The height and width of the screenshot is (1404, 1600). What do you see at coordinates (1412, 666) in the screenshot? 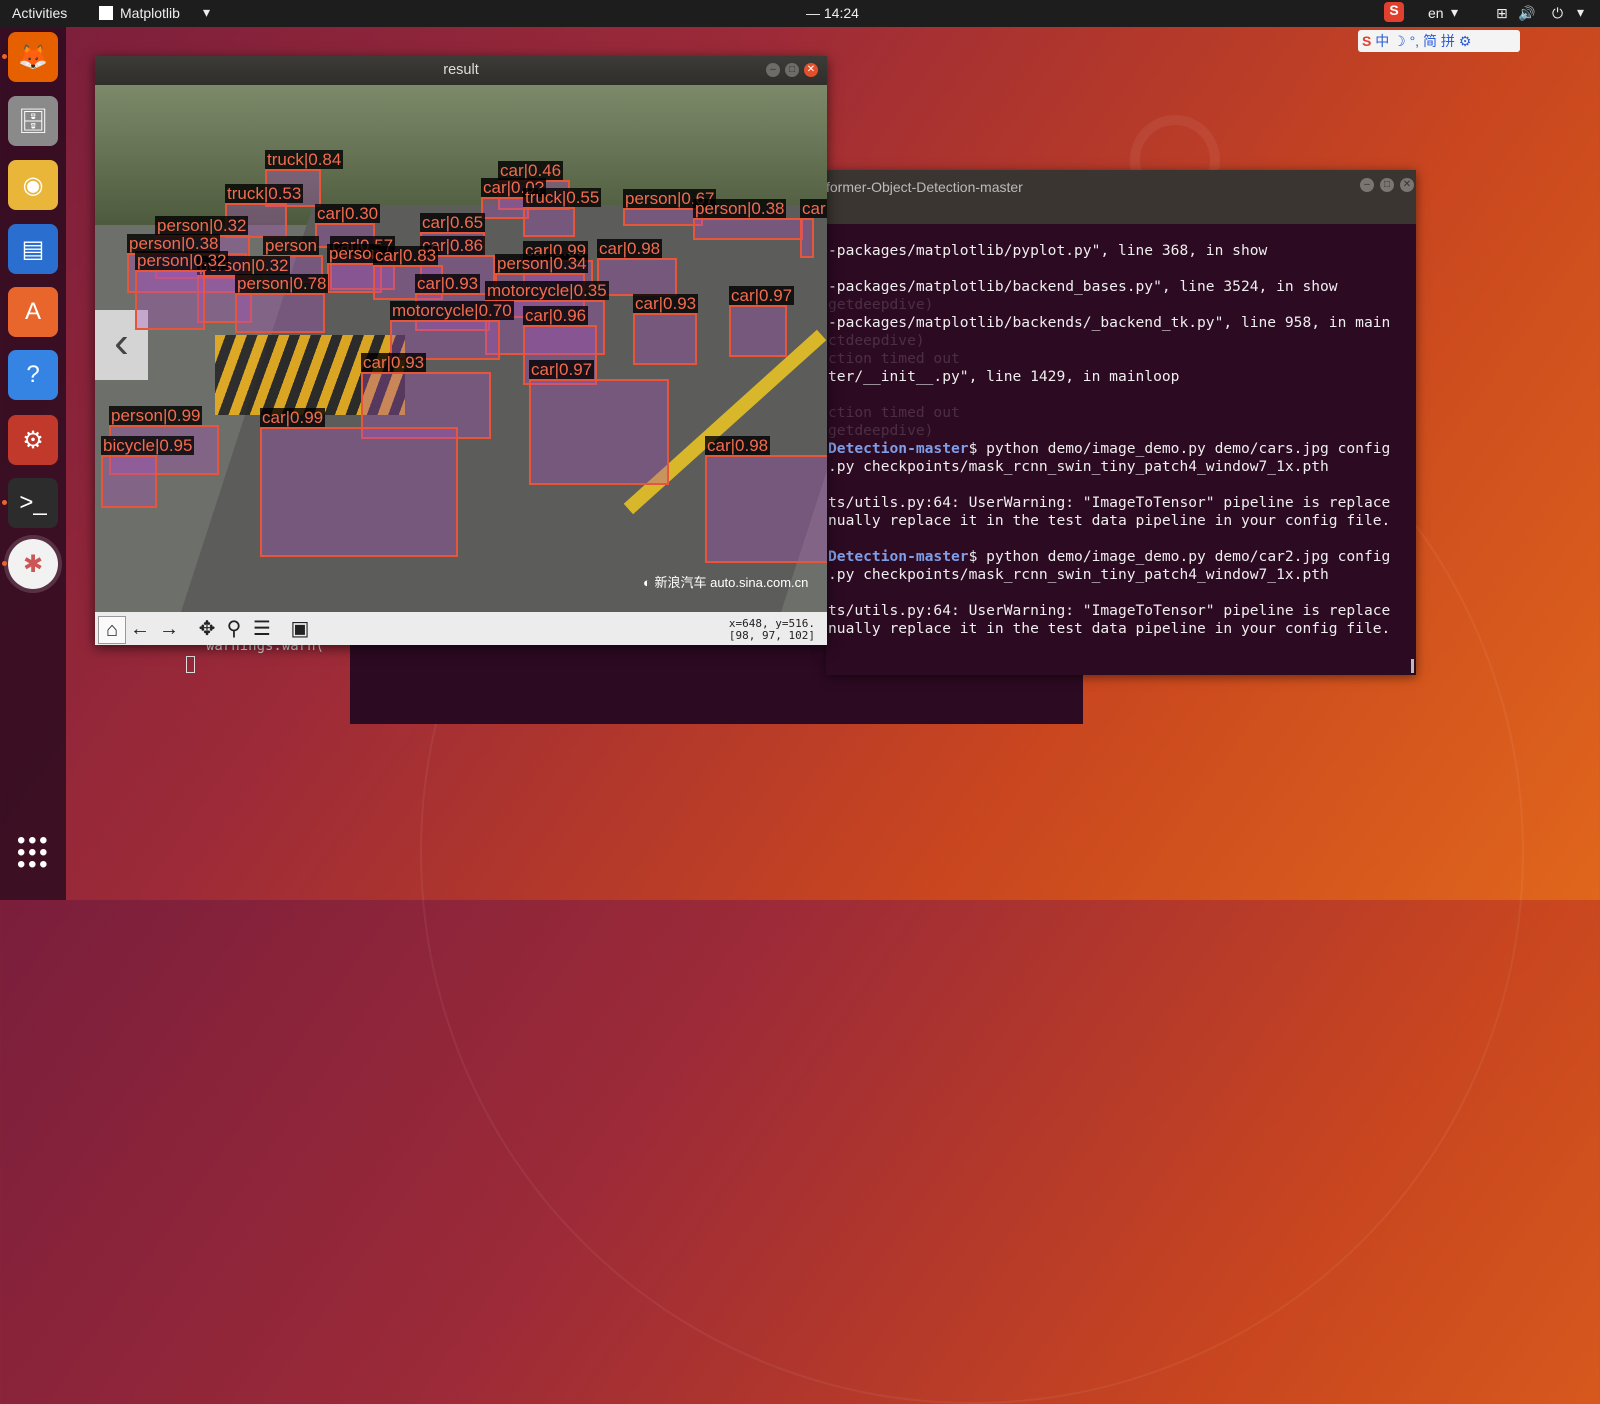
I see `scrollbar` at bounding box center [1412, 666].